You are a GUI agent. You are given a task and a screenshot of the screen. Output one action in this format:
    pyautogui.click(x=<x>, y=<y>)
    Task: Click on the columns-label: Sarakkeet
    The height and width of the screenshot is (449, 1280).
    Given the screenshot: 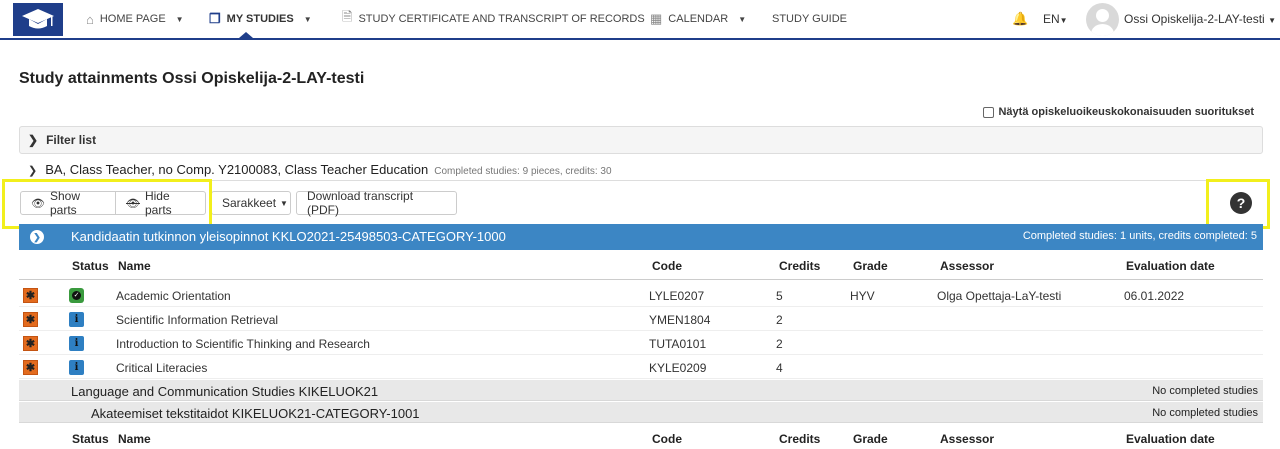 What is the action you would take?
    pyautogui.click(x=249, y=203)
    